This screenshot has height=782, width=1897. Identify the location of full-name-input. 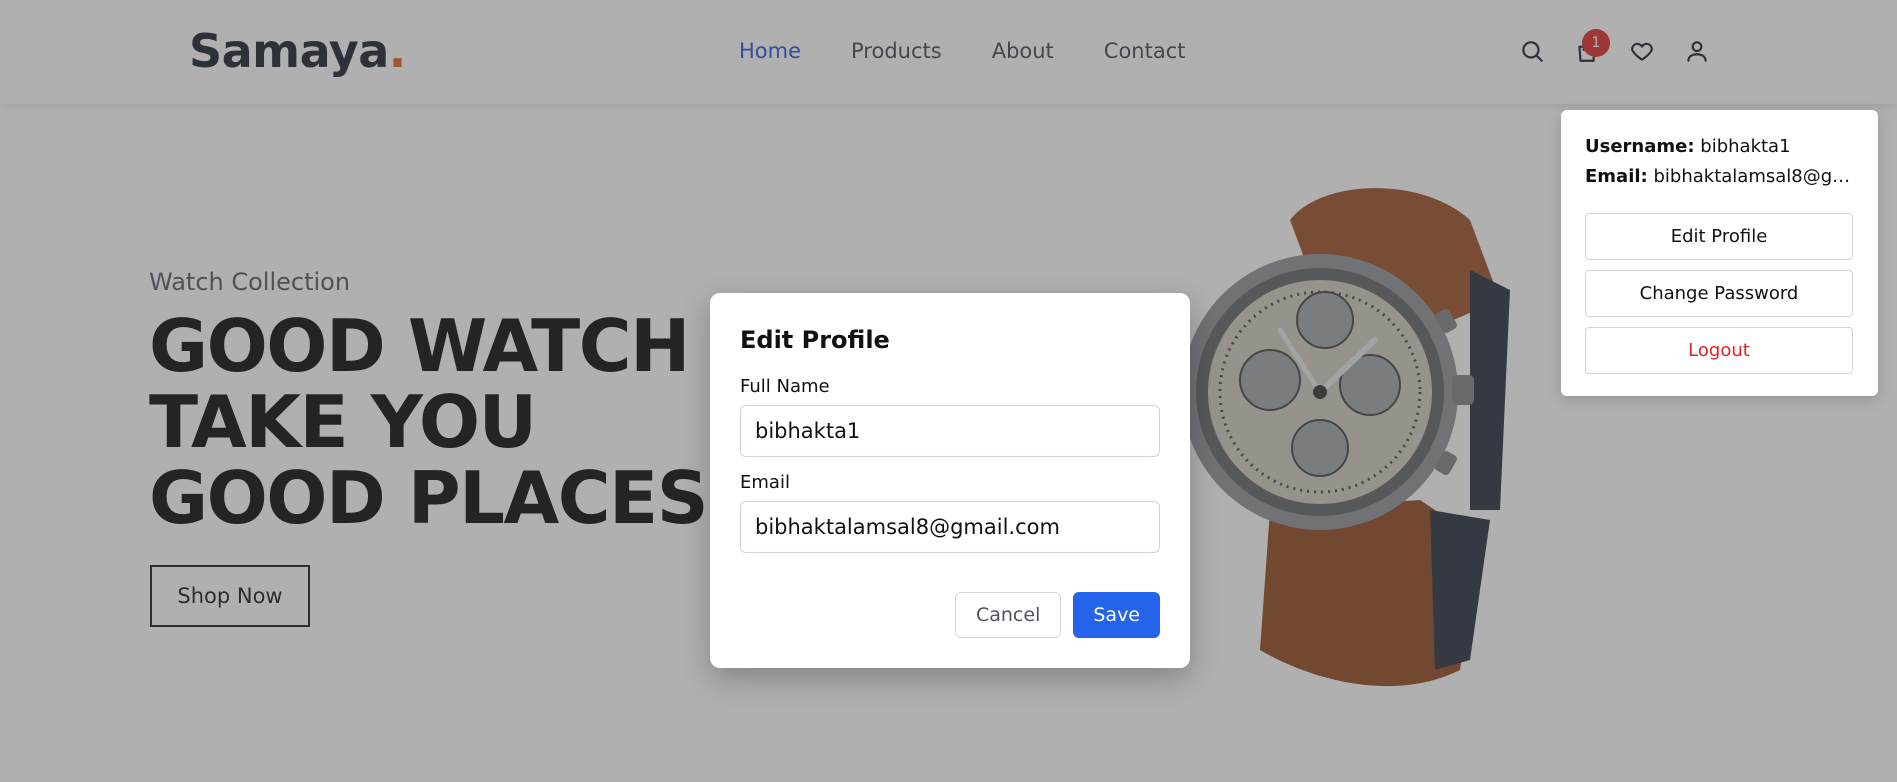
(950, 431).